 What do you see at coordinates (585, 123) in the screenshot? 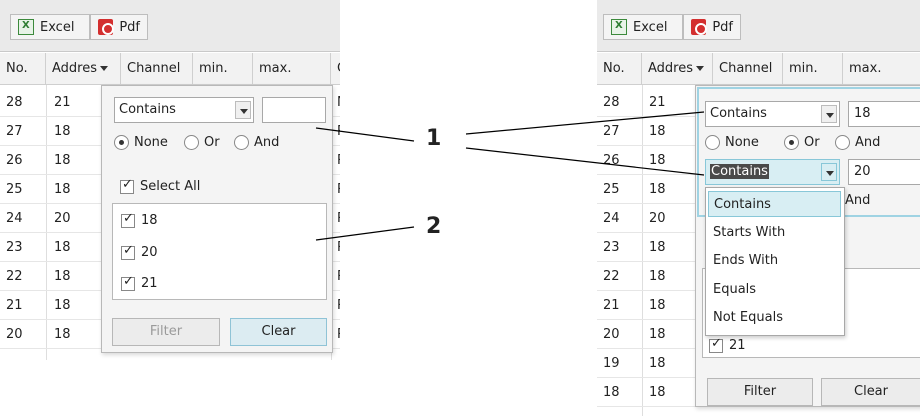
I see `callout-line-1b` at bounding box center [585, 123].